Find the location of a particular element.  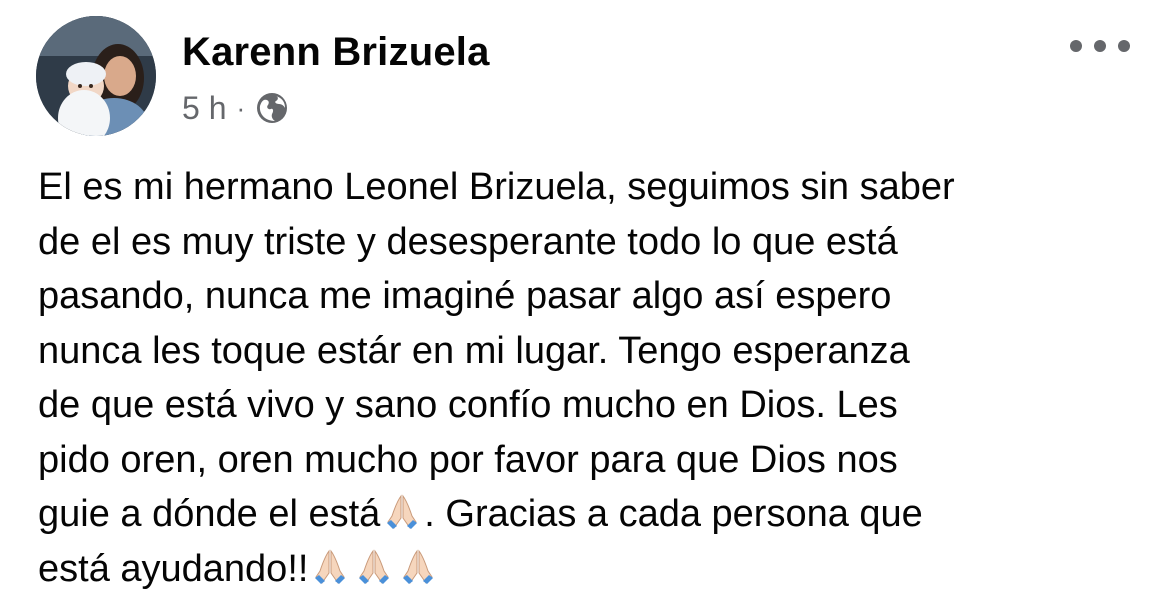

post-meta: 5 h · is located at coordinates (235, 108).